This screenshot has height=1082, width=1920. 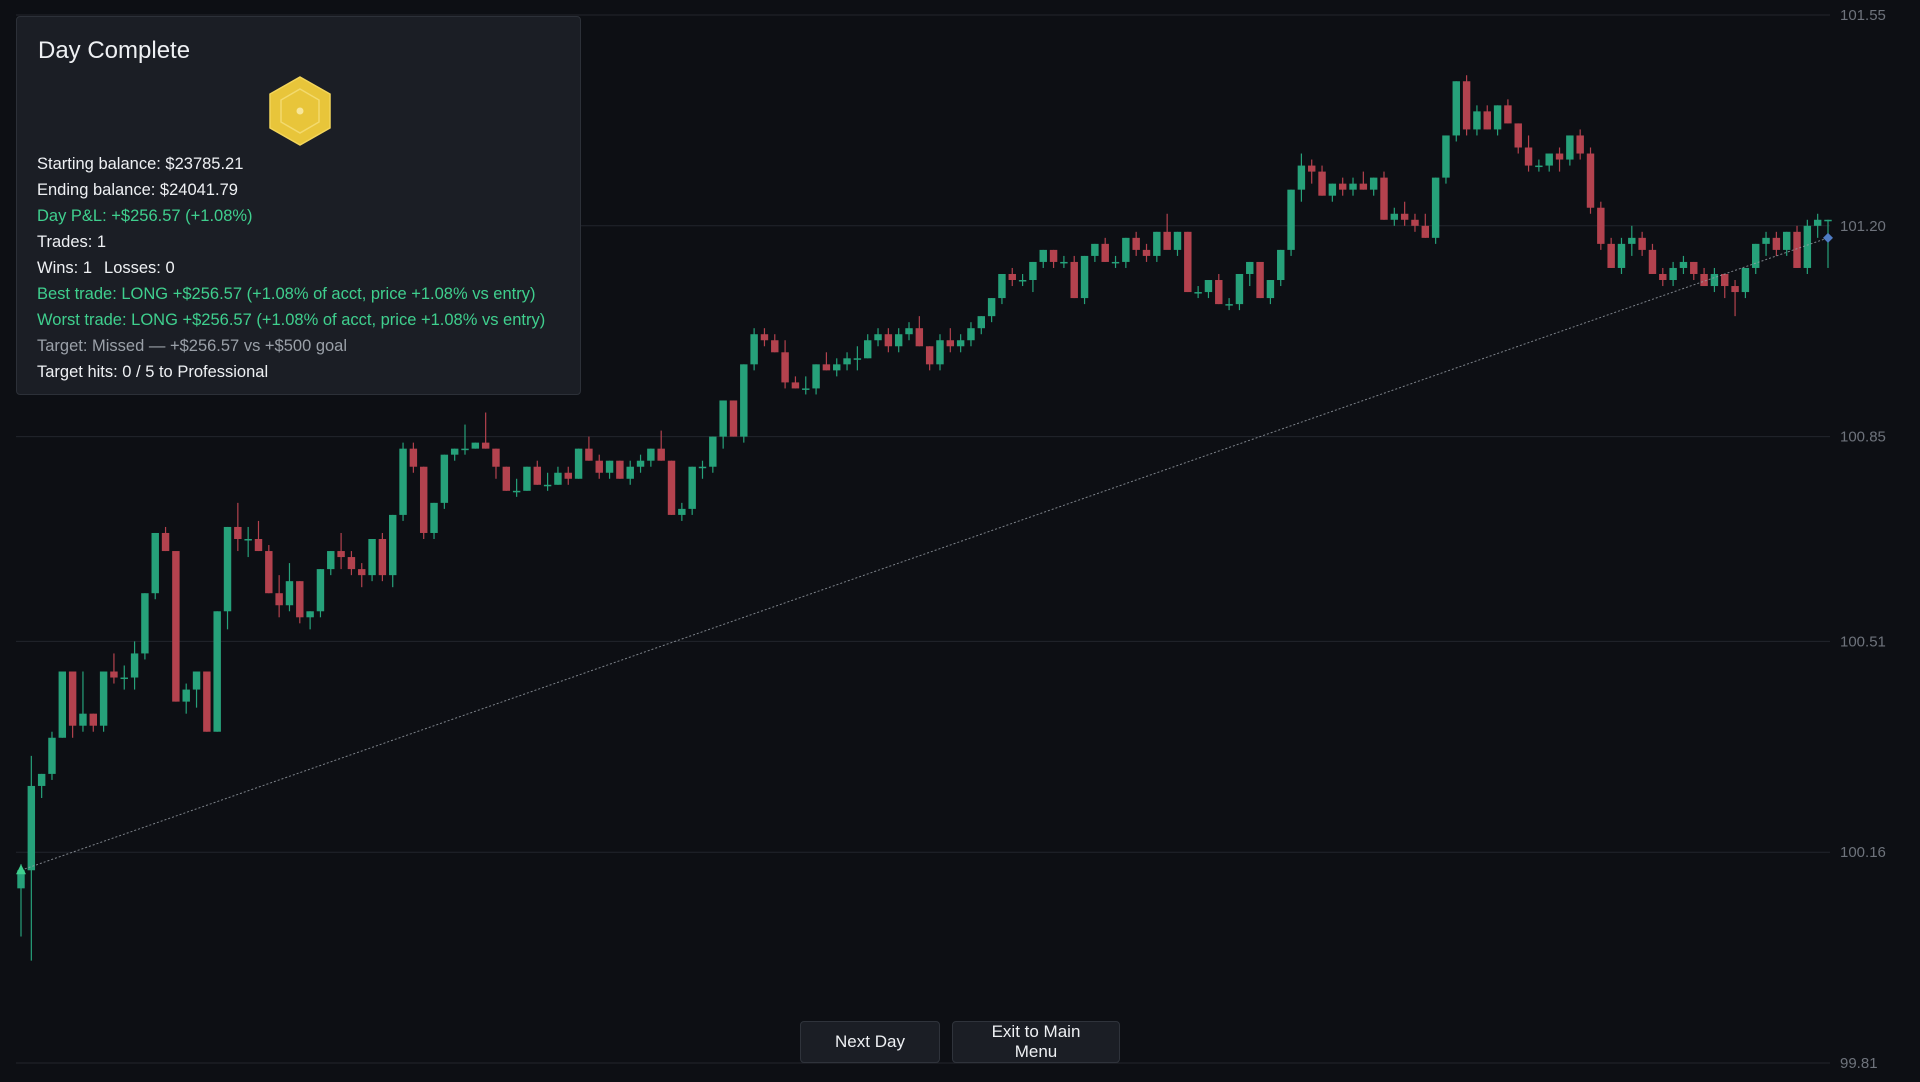 What do you see at coordinates (1859, 1063) in the screenshot?
I see `y-tick-label: 99.81` at bounding box center [1859, 1063].